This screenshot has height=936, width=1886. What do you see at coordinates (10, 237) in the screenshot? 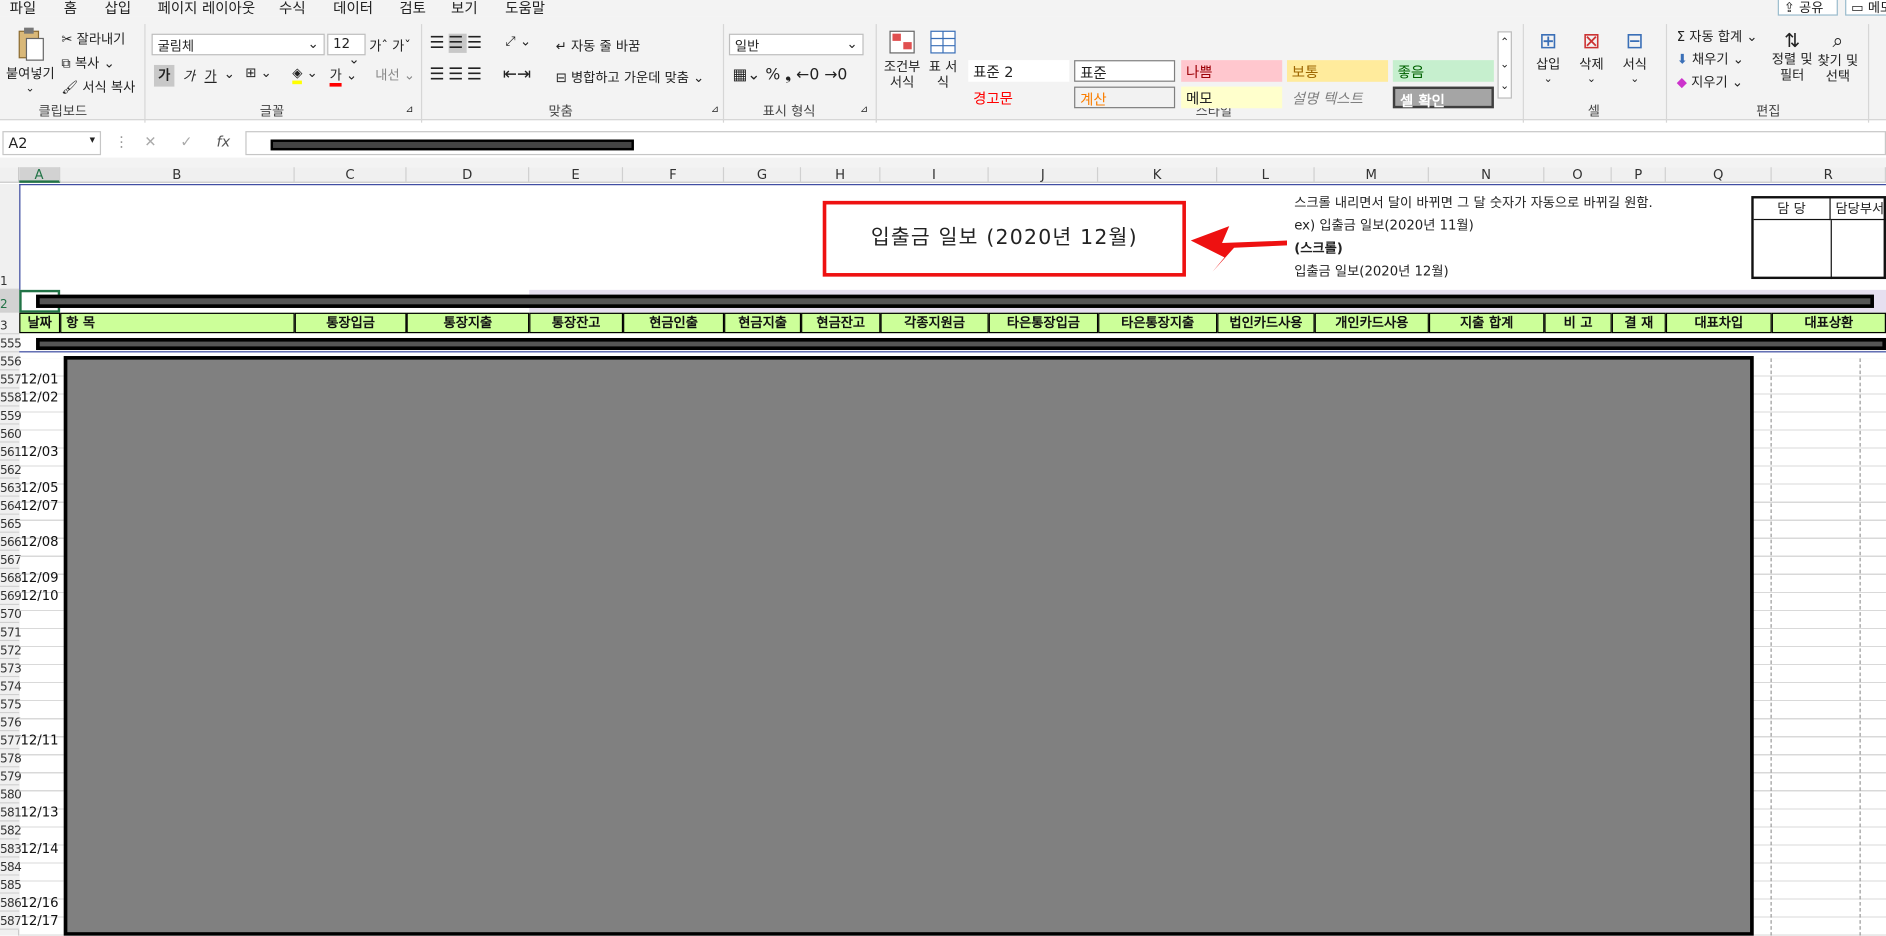
I see `row-header: 1` at bounding box center [10, 237].